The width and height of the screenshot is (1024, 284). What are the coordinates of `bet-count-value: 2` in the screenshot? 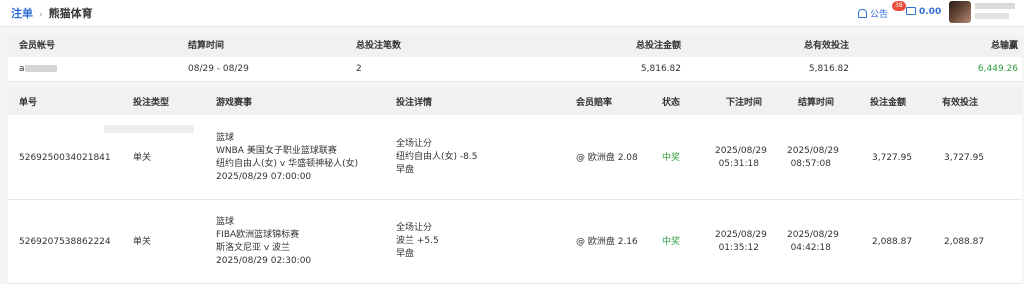 It's located at (359, 69).